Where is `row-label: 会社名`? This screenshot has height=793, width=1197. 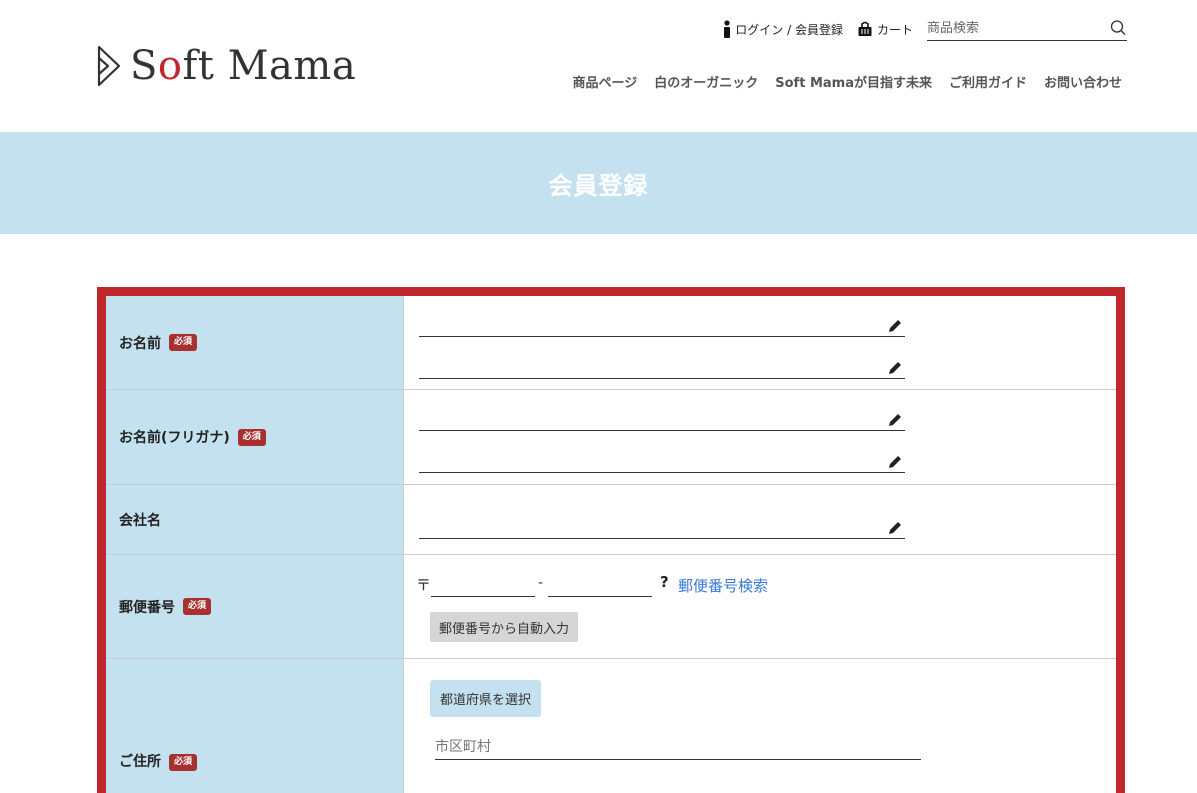 row-label: 会社名 is located at coordinates (255, 519).